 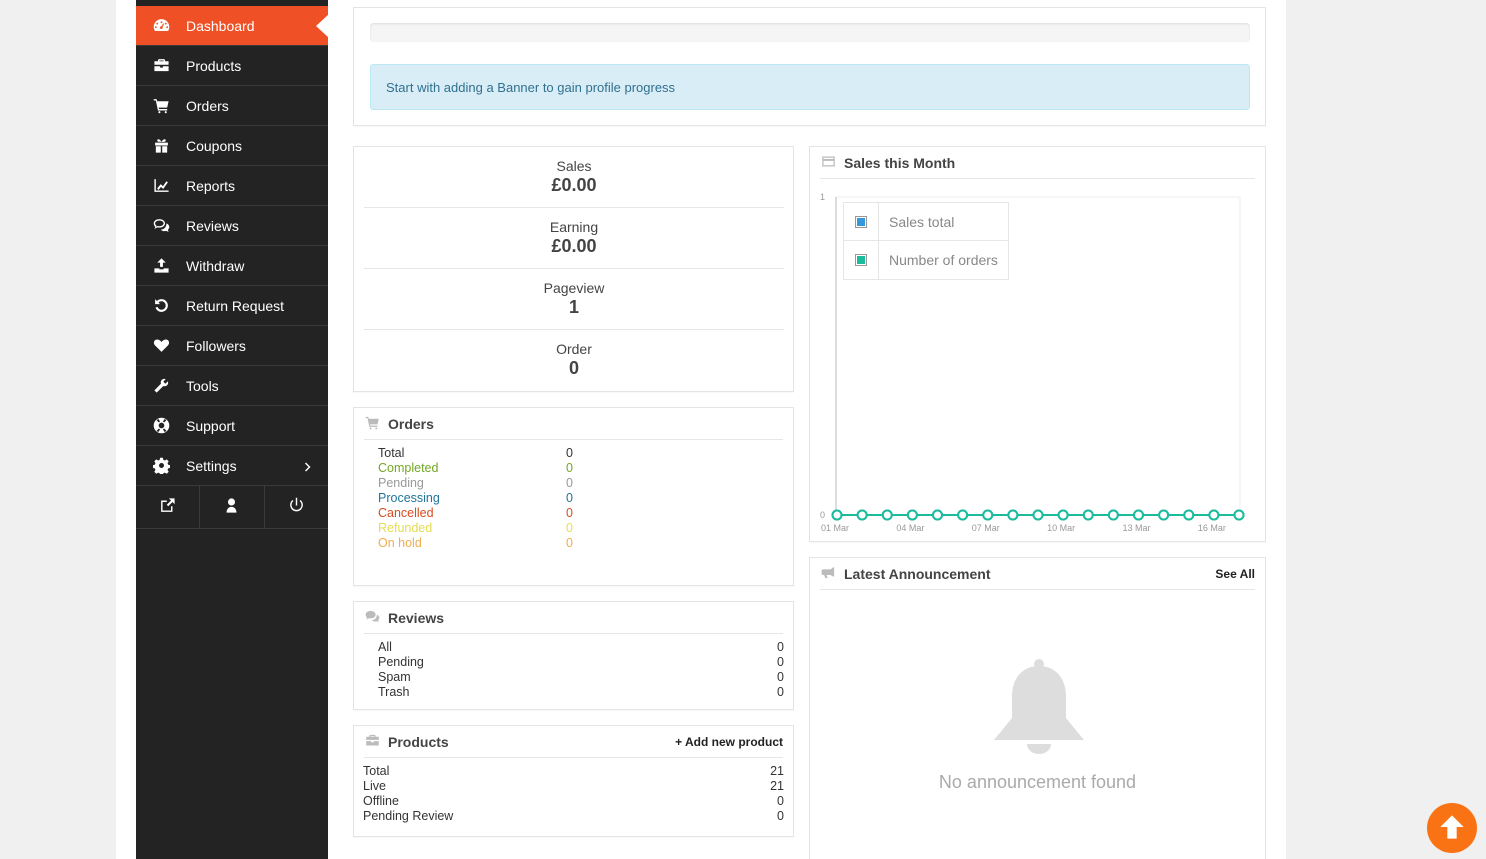 What do you see at coordinates (211, 465) in the screenshot?
I see `sidebar-item-label: Settings` at bounding box center [211, 465].